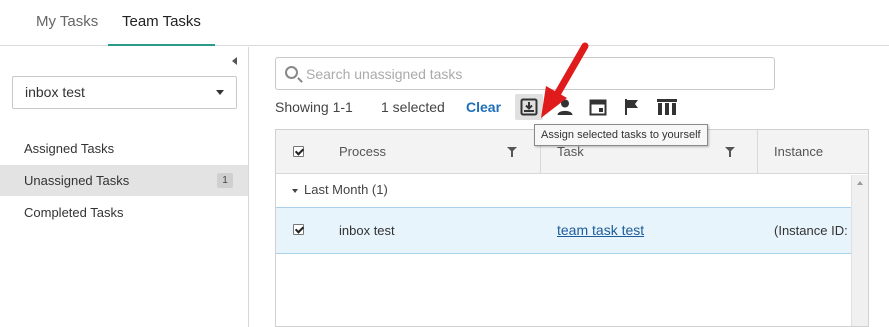  Describe the element at coordinates (362, 152) in the screenshot. I see `column-header-process: Process` at that location.